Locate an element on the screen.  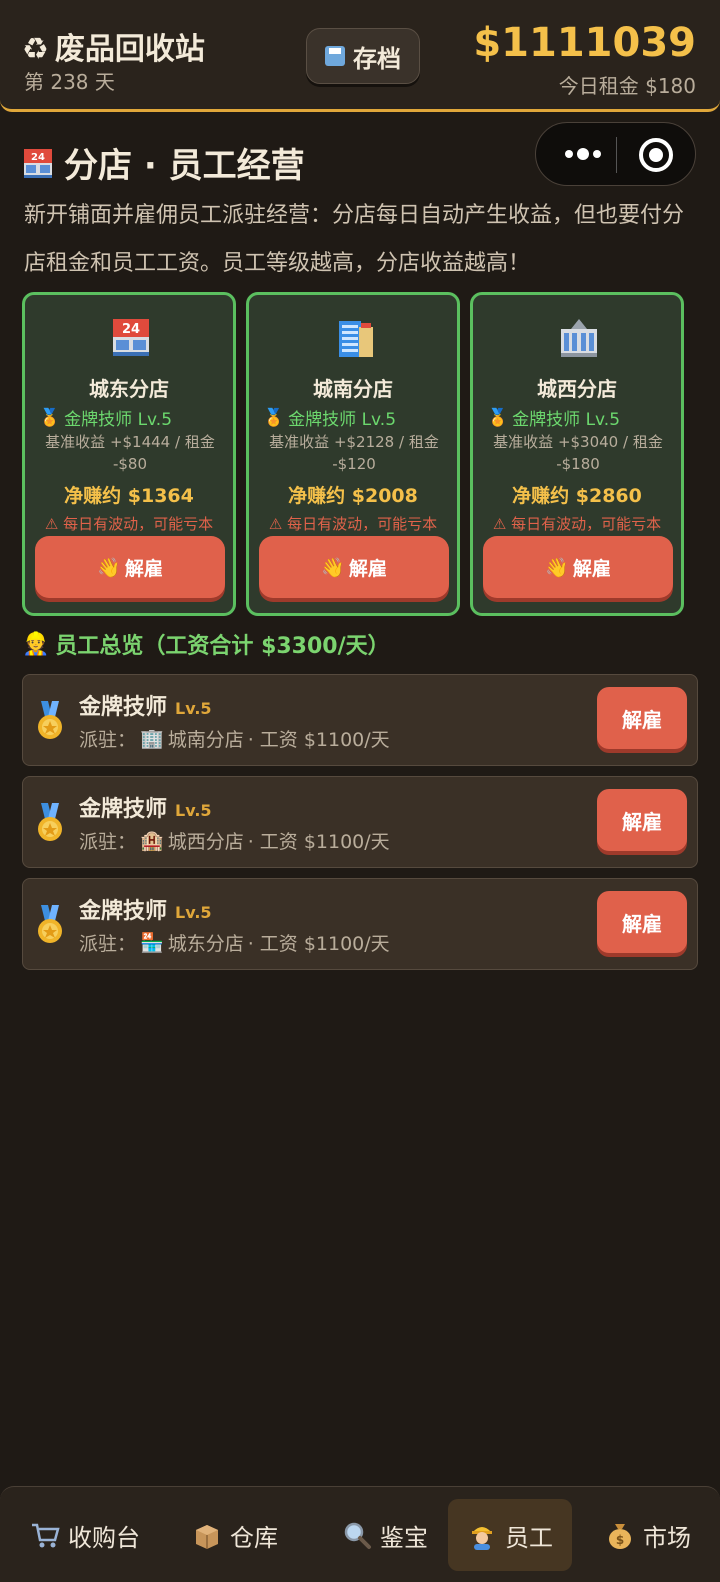
overview-title-text: 员工总览（工资合计 $3300/天） is located at coordinates (222, 646).